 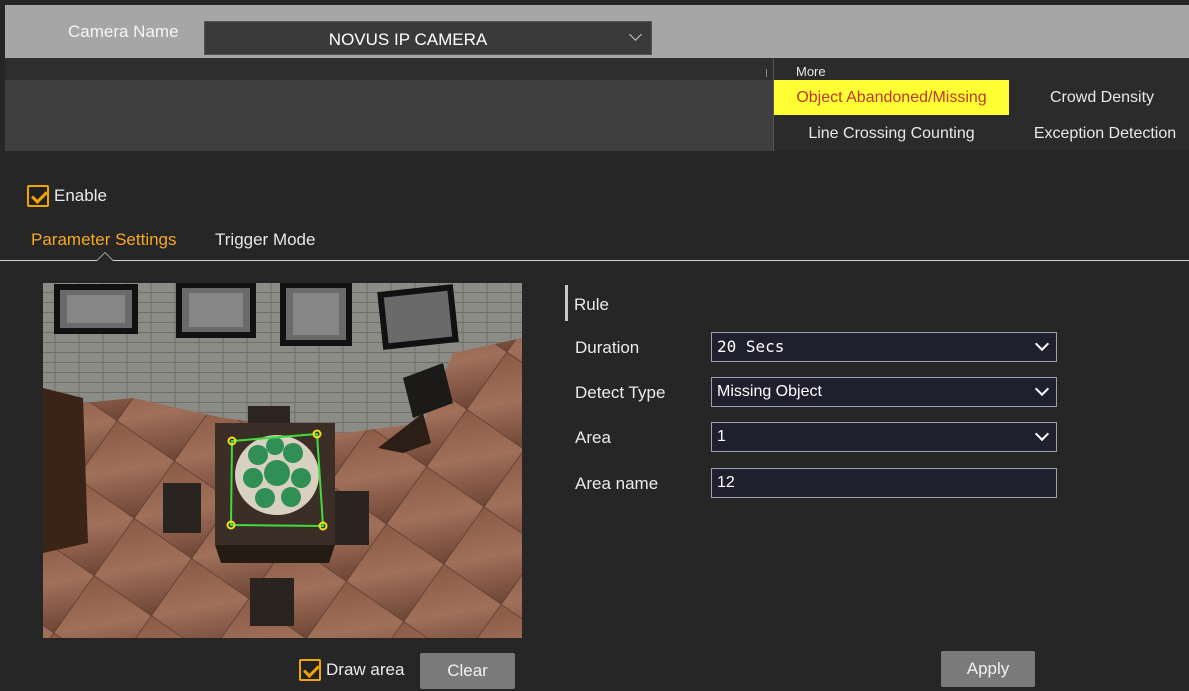 I want to click on menu-item-line-crossing-counting: Line Crossing Counting, so click(x=891, y=133).